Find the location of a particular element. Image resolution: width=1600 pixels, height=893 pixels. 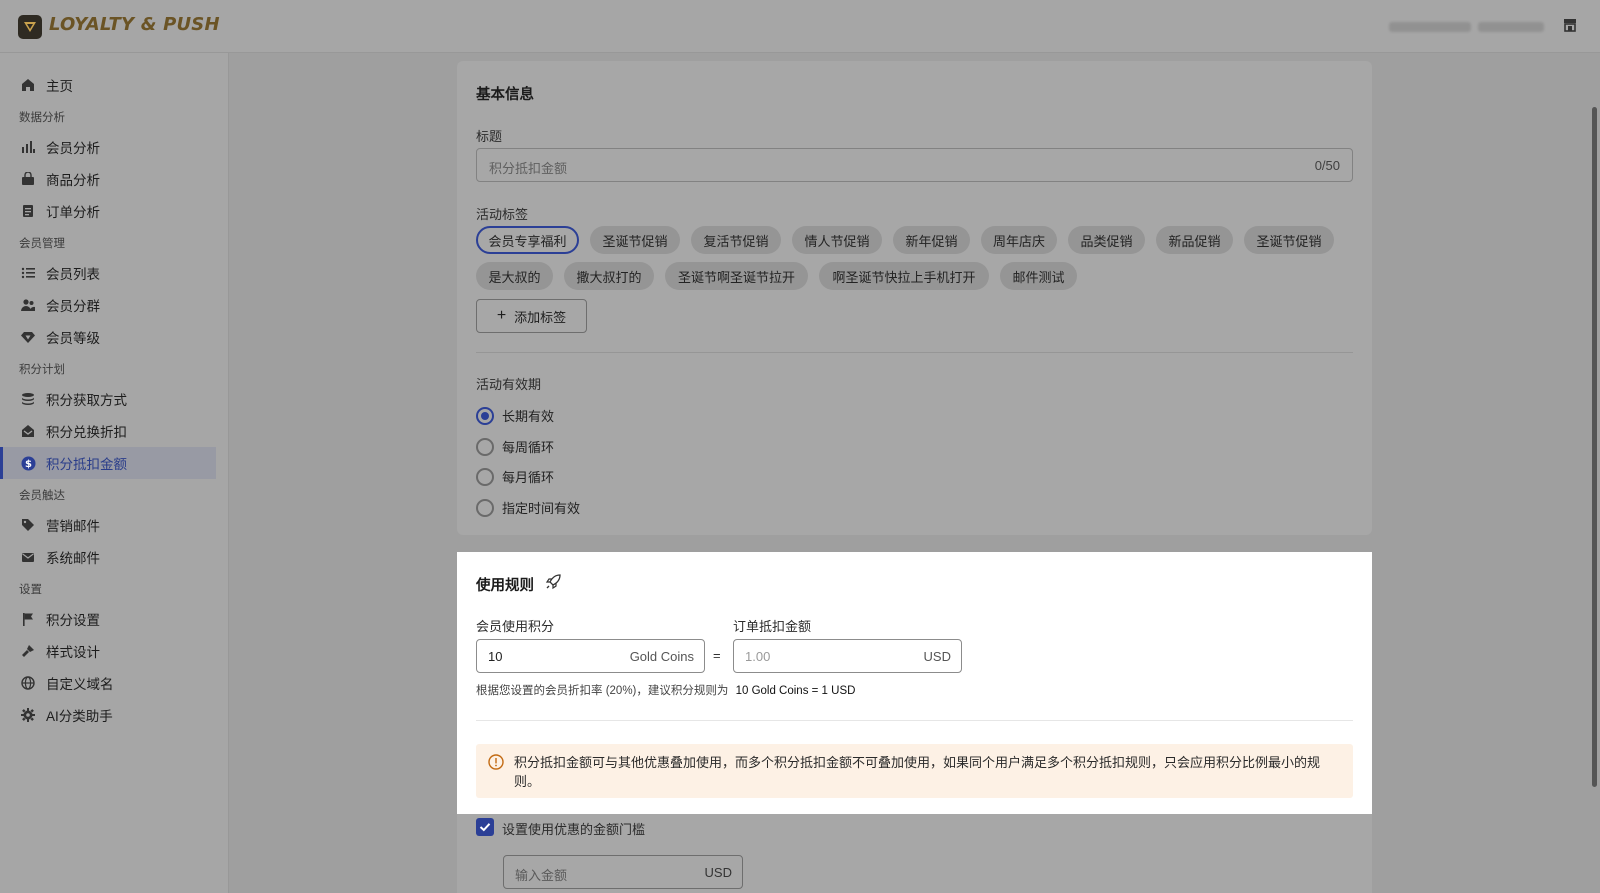

sidebar-item-member-list: 会员列表 is located at coordinates (108, 273).